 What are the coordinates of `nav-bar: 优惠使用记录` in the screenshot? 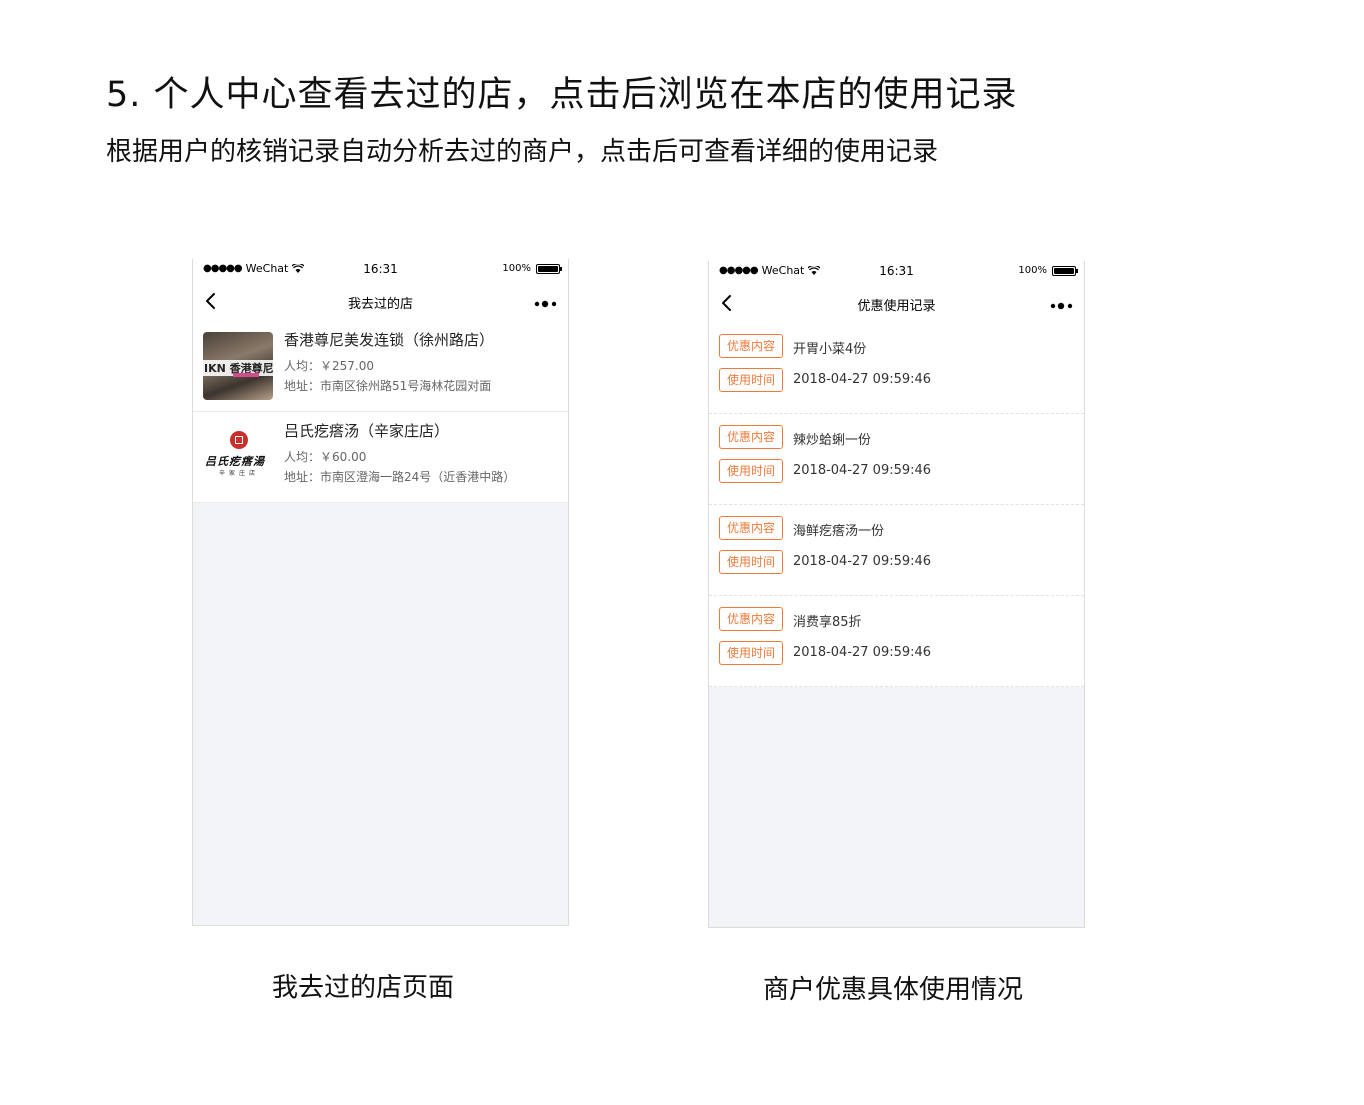 It's located at (896, 303).